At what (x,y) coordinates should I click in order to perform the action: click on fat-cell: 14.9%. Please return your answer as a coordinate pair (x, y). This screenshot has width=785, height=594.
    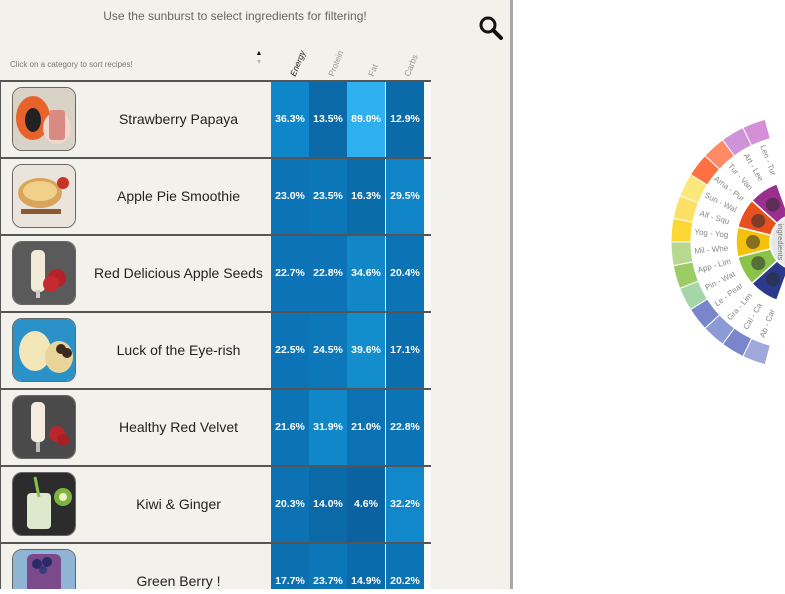
    Looking at the image, I should click on (366, 566).